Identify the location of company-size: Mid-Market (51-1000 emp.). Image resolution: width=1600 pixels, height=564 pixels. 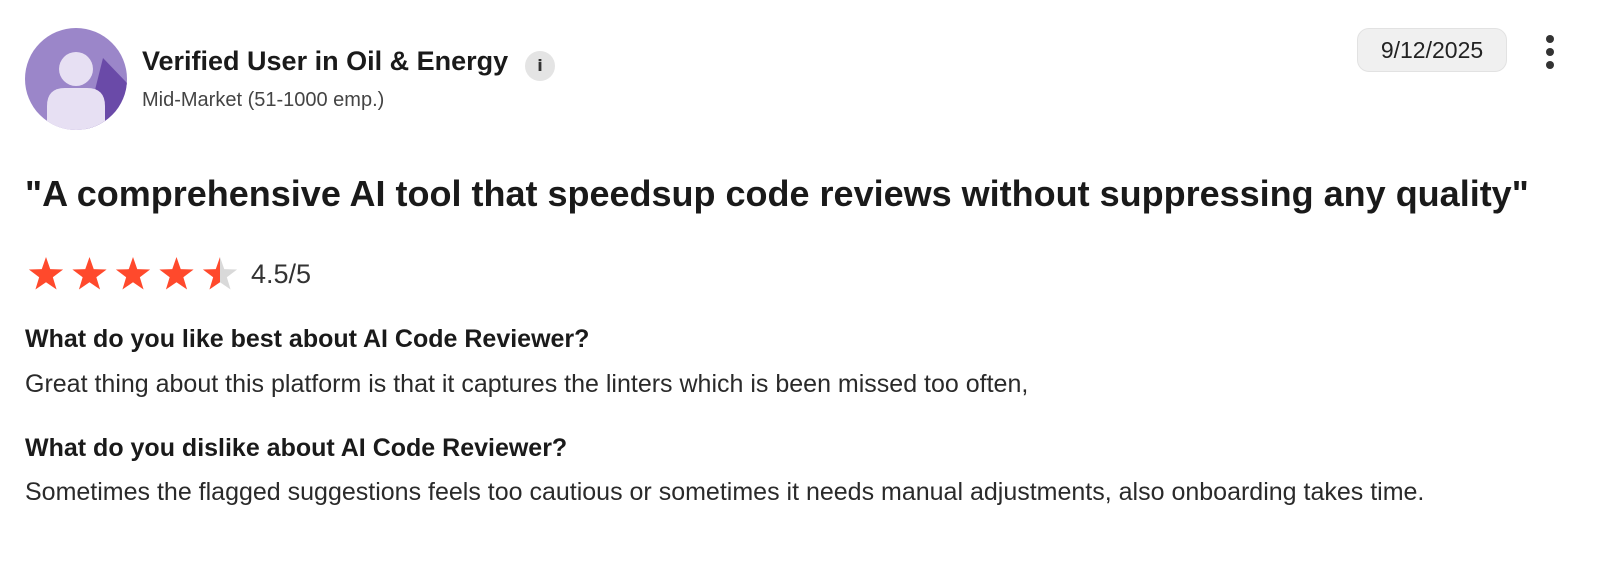
(263, 100).